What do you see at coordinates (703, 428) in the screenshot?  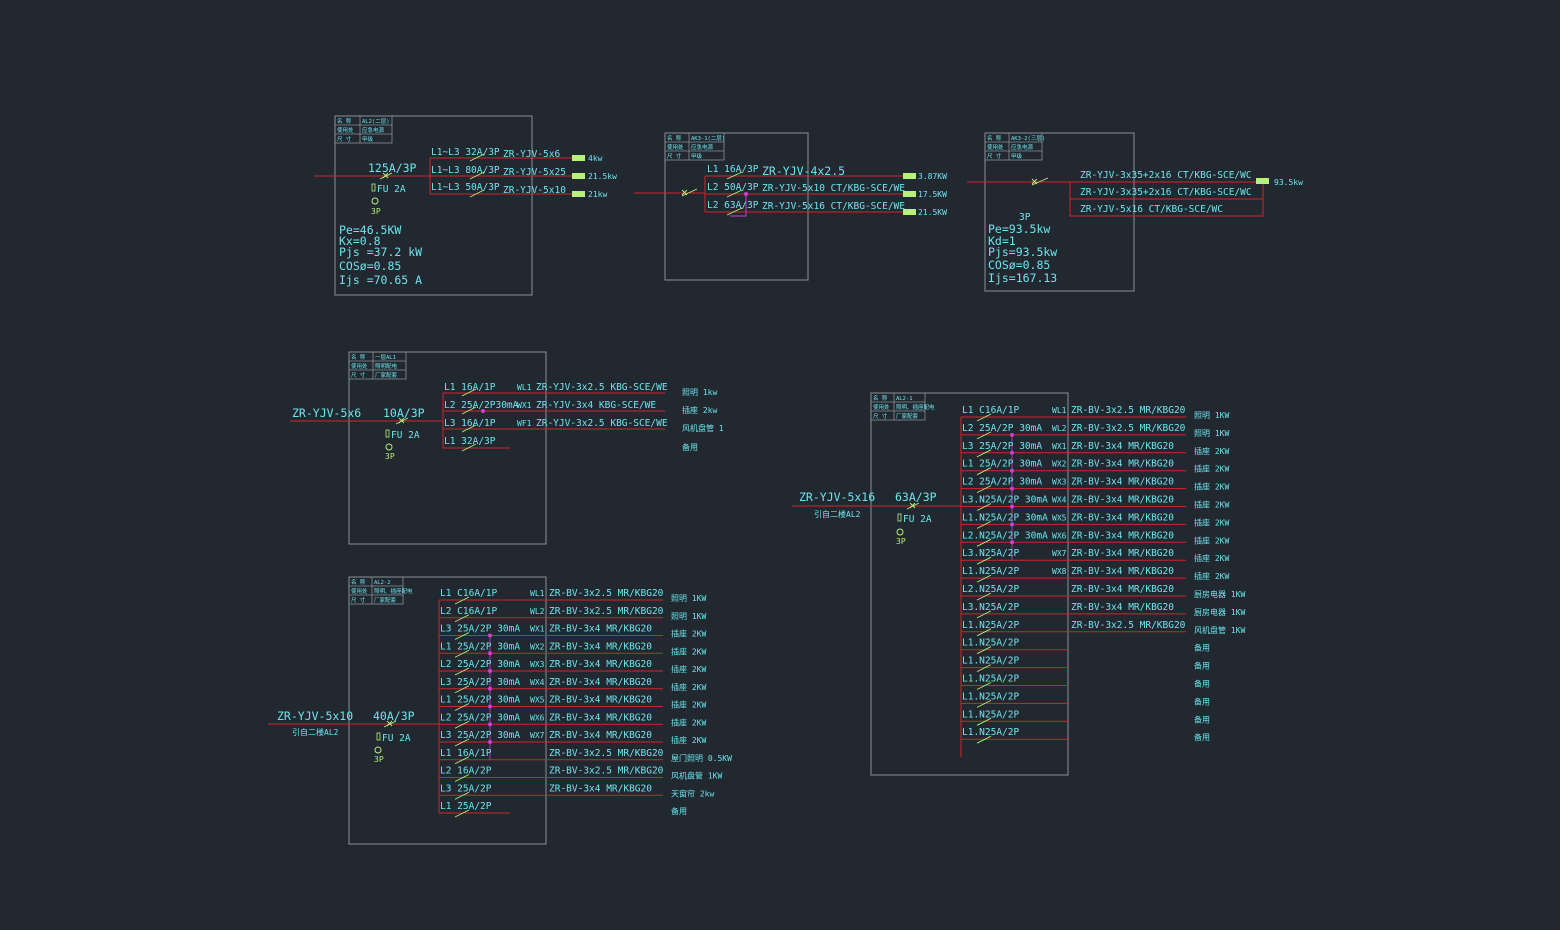 I see `circuit-load: 风机盘管 1` at bounding box center [703, 428].